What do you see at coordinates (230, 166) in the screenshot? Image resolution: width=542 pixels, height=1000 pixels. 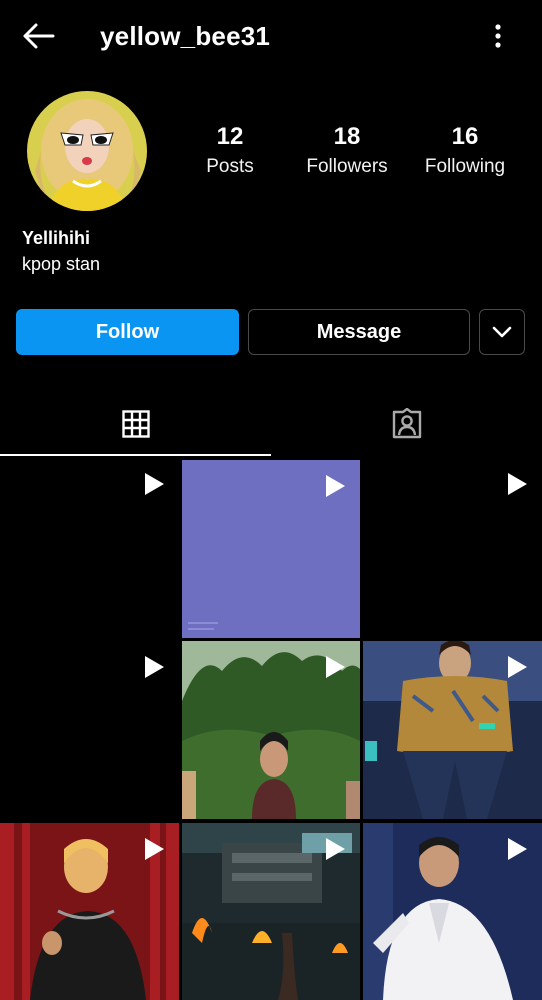 I see `posts-label: Posts` at bounding box center [230, 166].